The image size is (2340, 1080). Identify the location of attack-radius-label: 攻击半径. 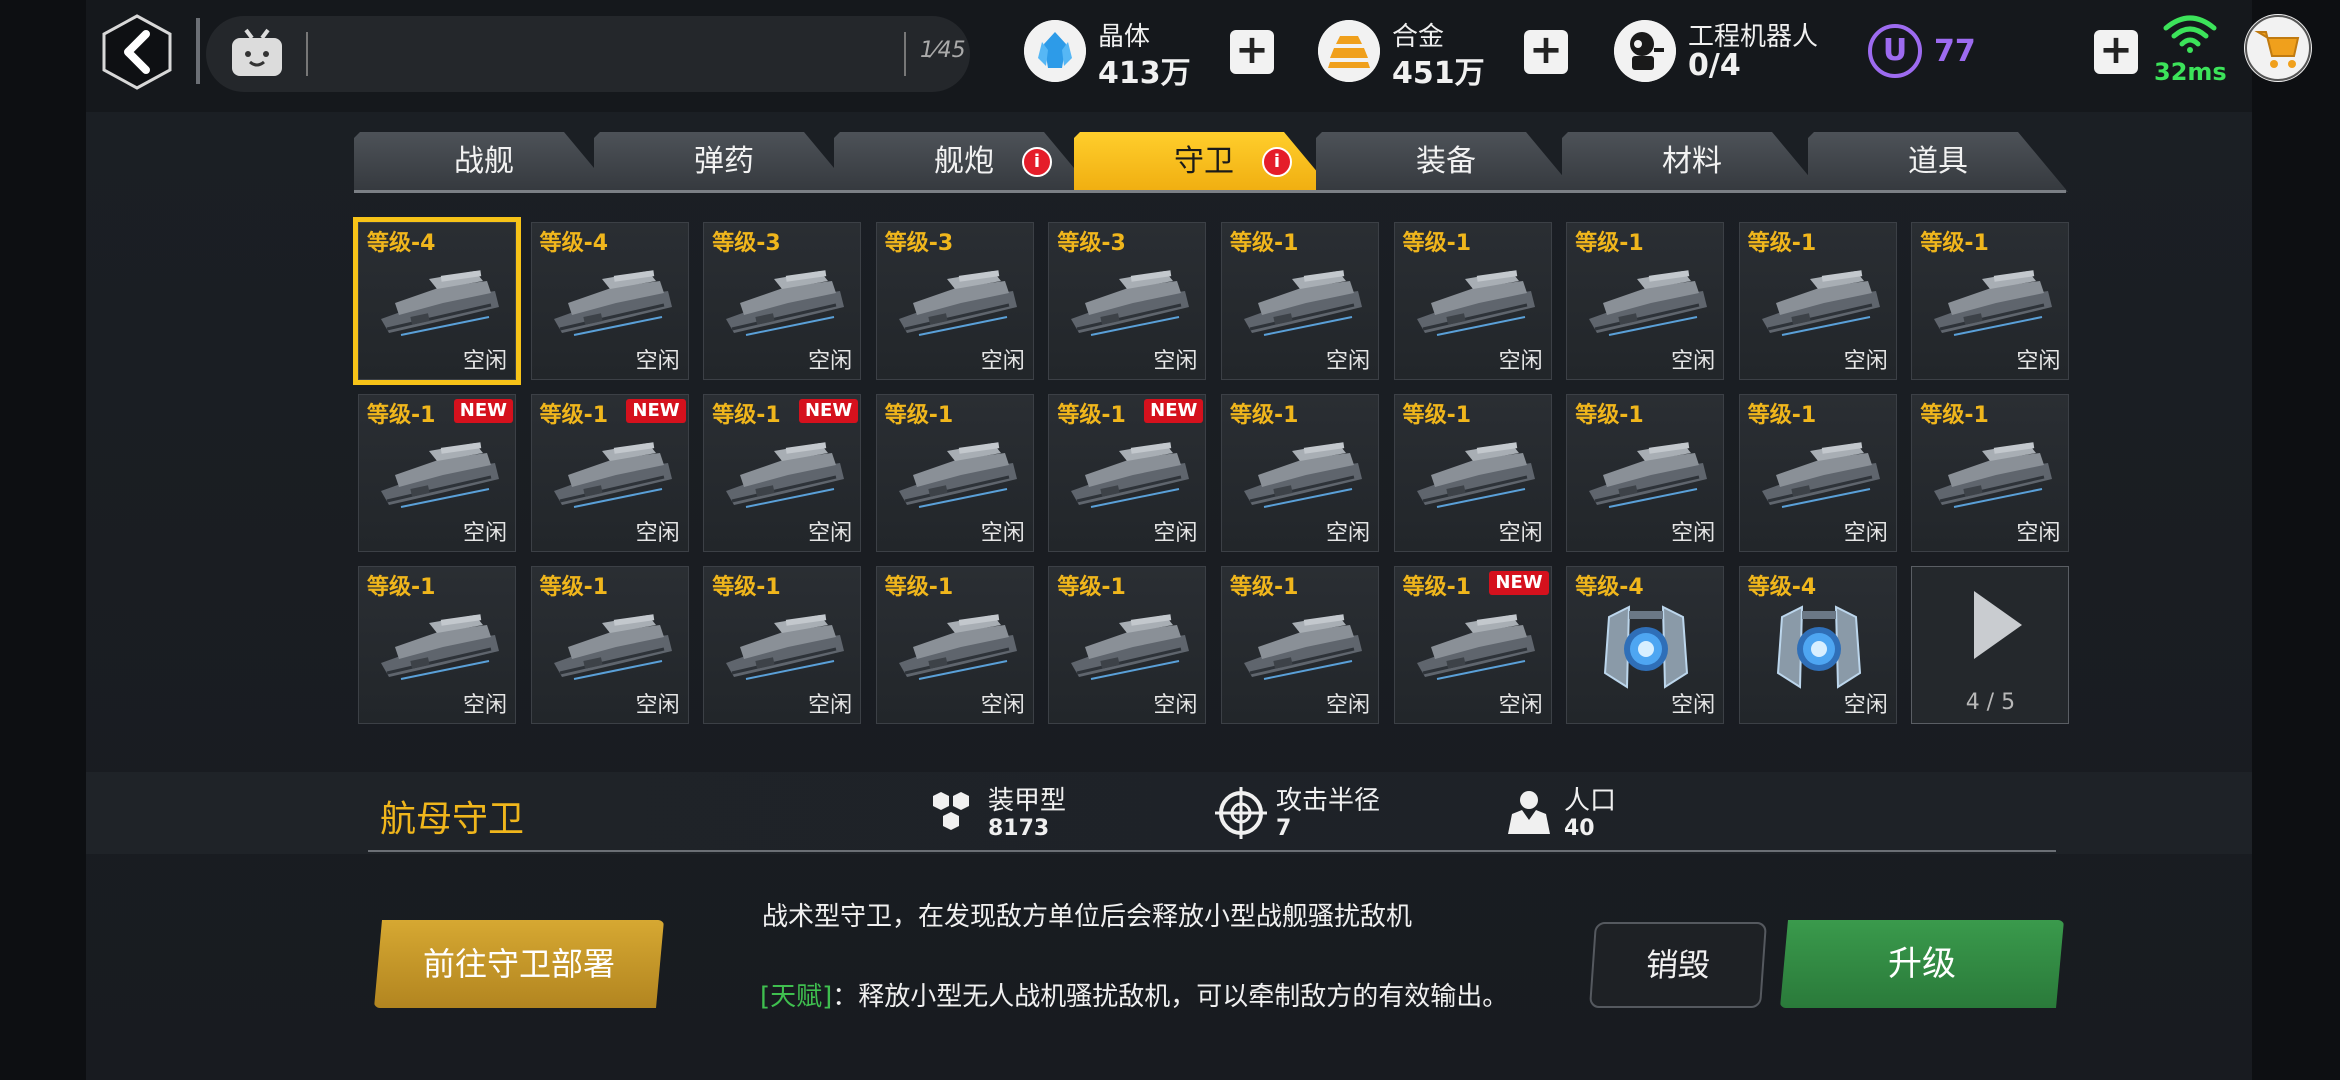
(1328, 801).